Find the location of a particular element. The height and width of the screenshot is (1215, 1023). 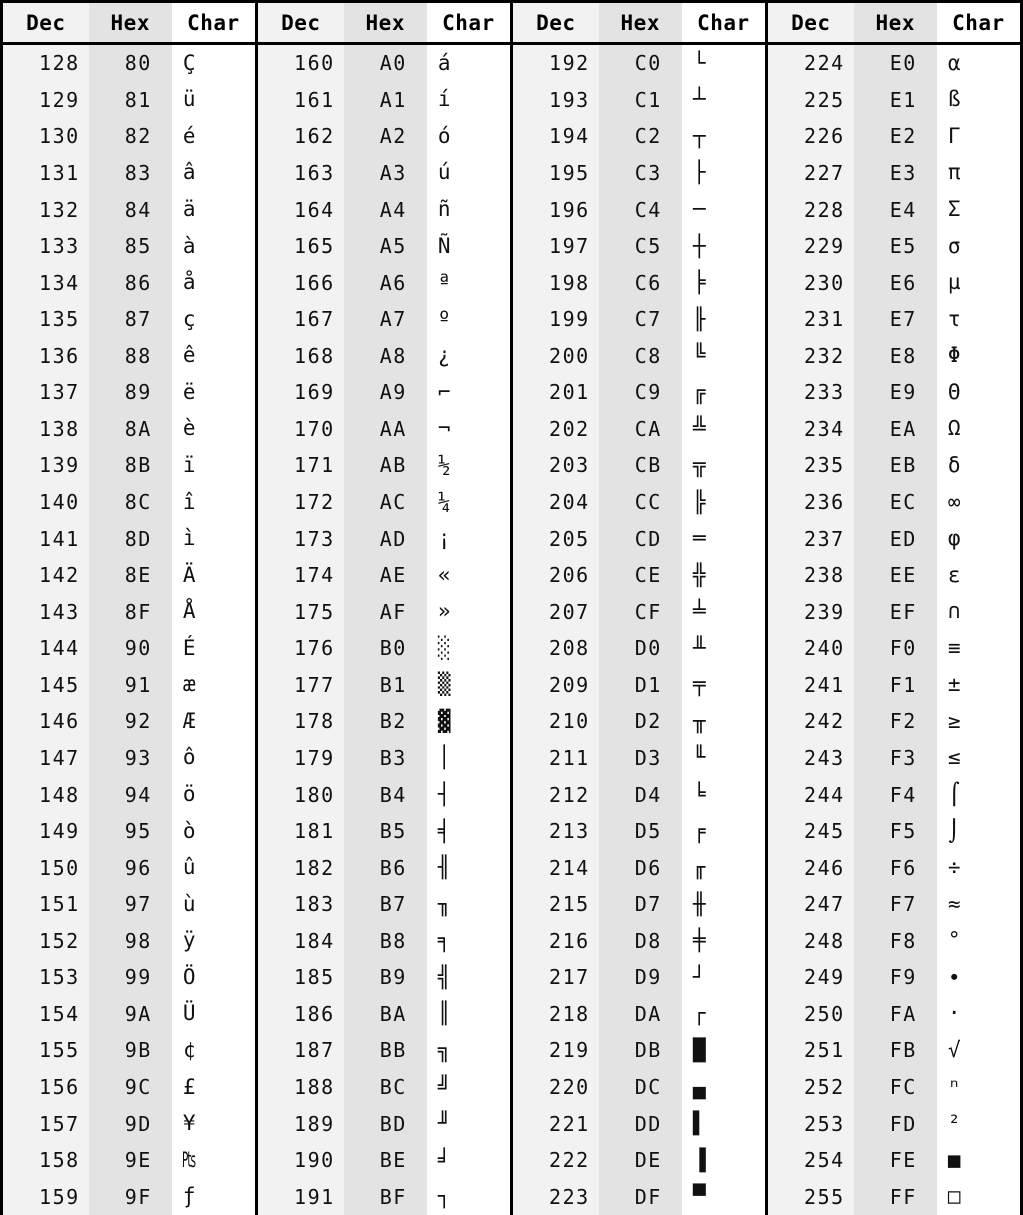

cell-hex: A2 is located at coordinates (385, 136).